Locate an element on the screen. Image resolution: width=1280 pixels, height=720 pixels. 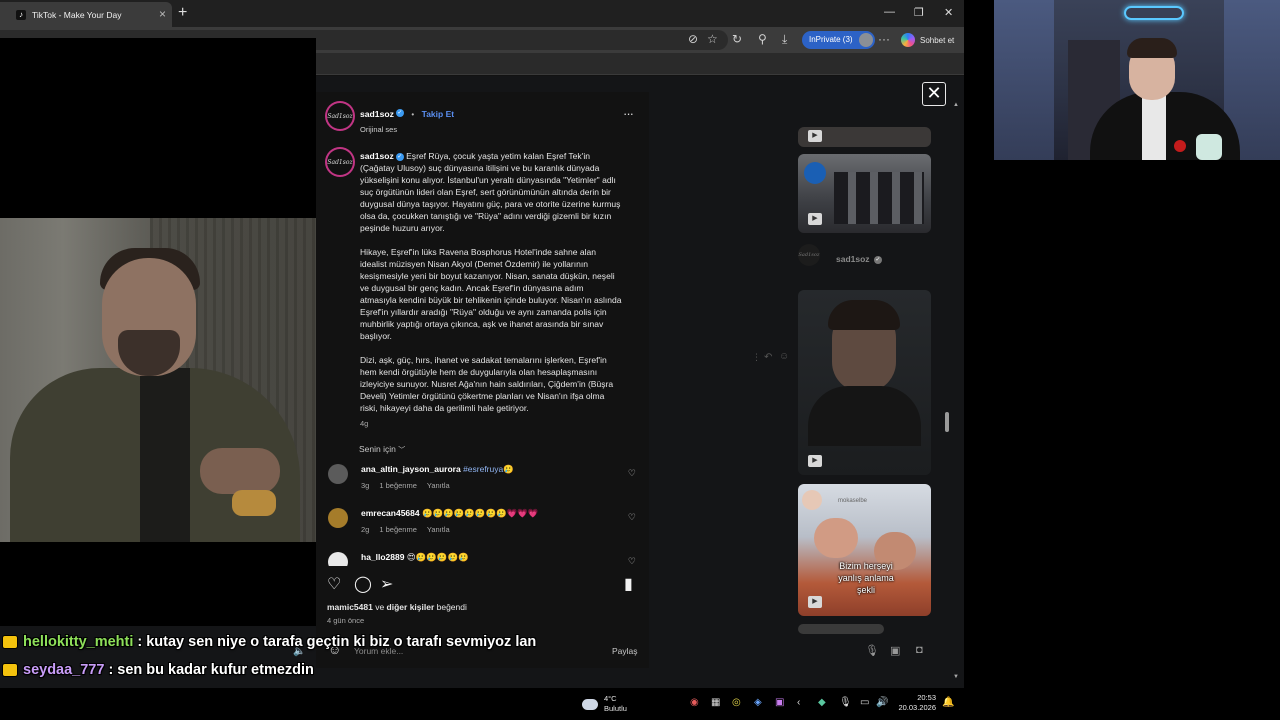
emoji-icon: ☺ is located at coordinates (784, 356).